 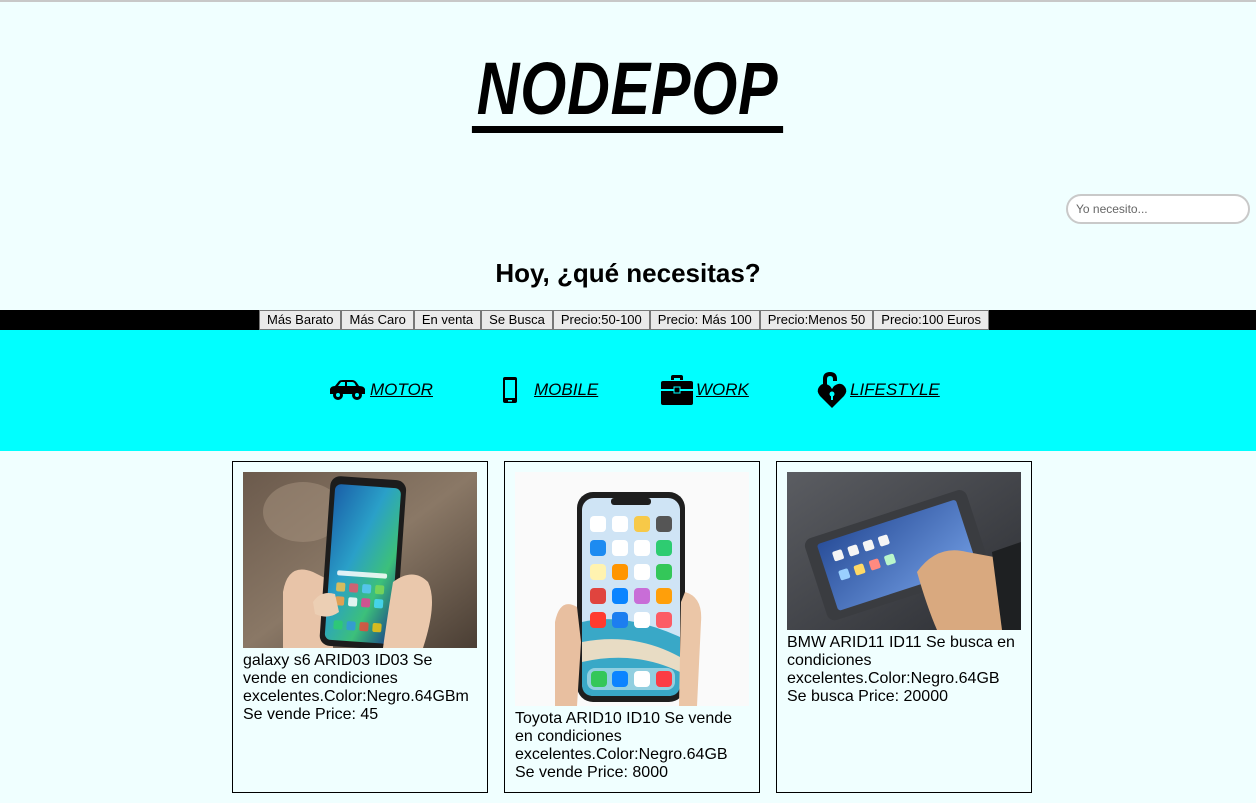 What do you see at coordinates (401, 390) in the screenshot?
I see `category-label: MOTOR` at bounding box center [401, 390].